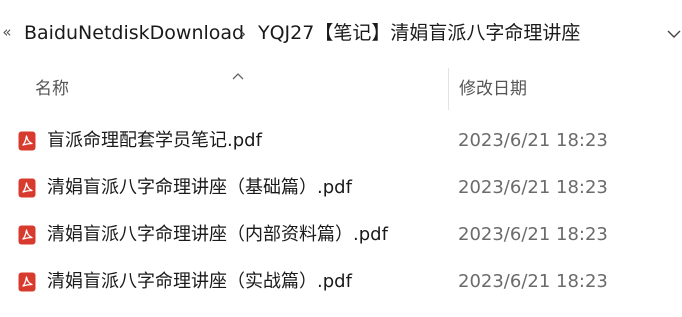  I want to click on file-row: 清娟盲派八字命理讲座（基础篇）.pdf 2023/6/21 18:23, so click(341, 188).